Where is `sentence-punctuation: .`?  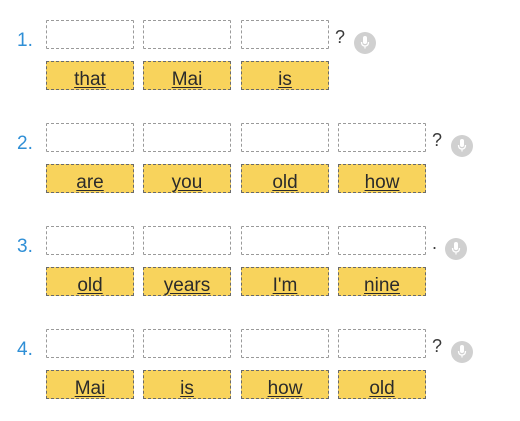 sentence-punctuation: . is located at coordinates (435, 243).